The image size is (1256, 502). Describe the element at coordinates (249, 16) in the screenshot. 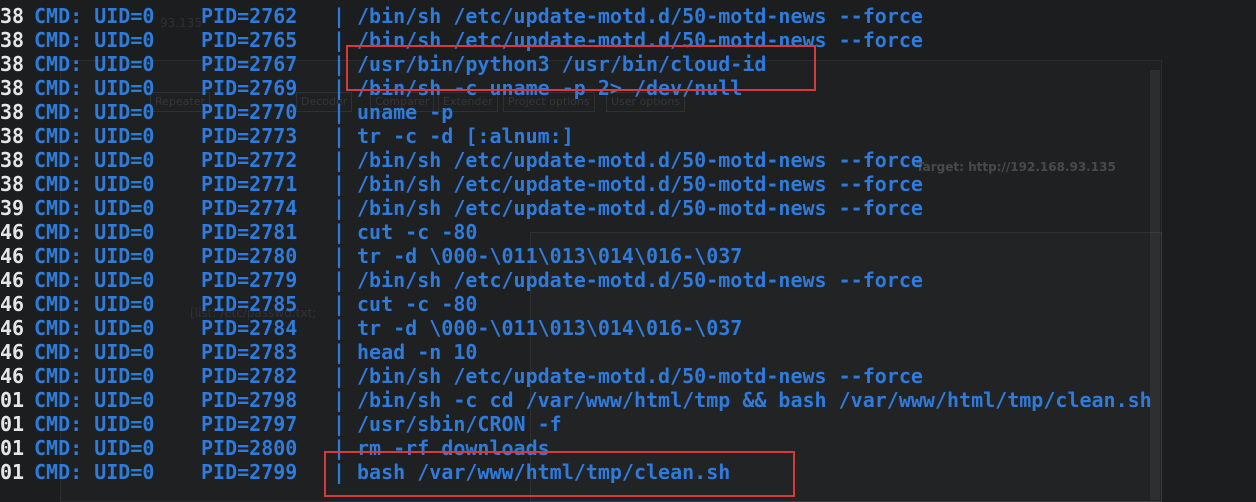

I see `pid-field: PID=2762` at that location.